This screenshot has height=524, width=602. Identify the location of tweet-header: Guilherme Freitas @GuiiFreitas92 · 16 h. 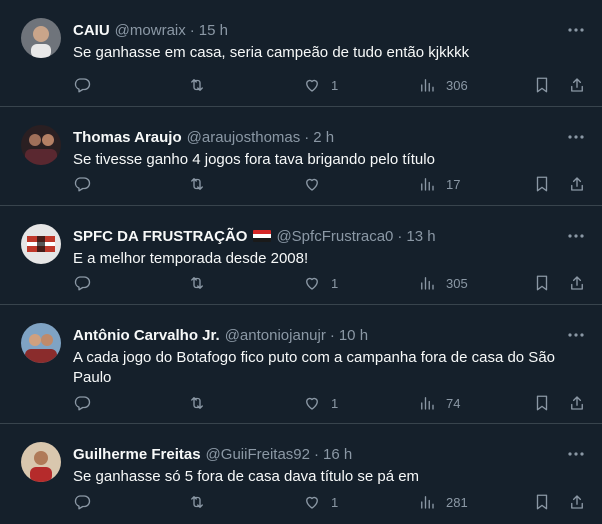
(212, 454).